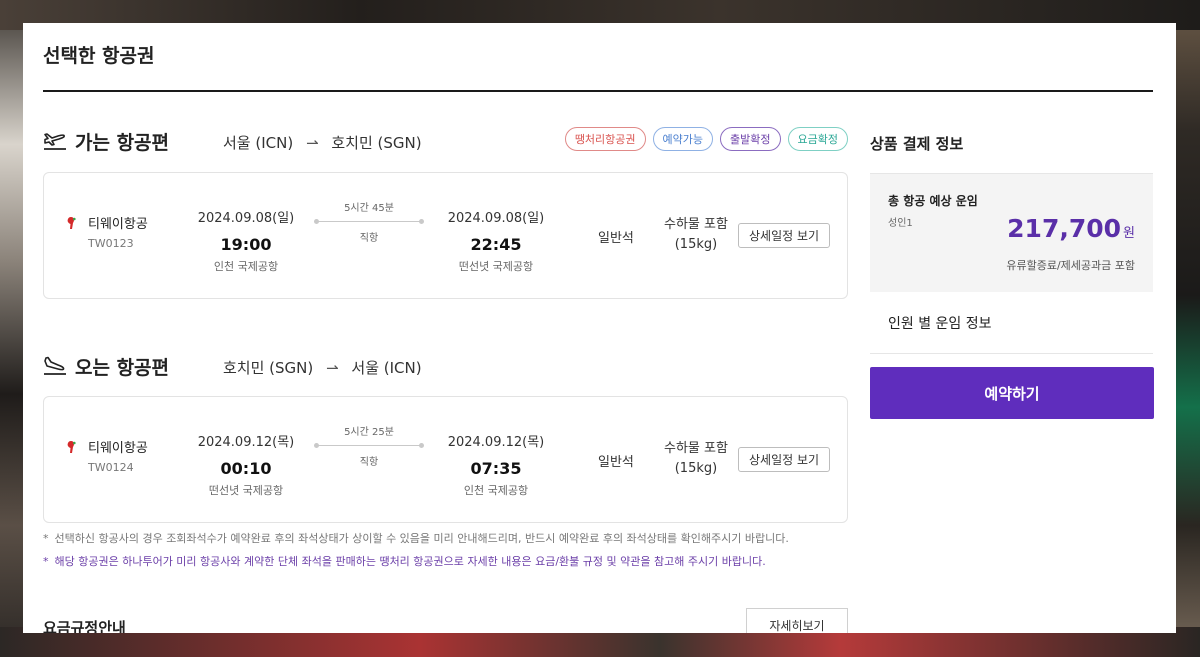 The image size is (1200, 657). Describe the element at coordinates (55, 141) in the screenshot. I see `takeoff-plane-icon` at that location.